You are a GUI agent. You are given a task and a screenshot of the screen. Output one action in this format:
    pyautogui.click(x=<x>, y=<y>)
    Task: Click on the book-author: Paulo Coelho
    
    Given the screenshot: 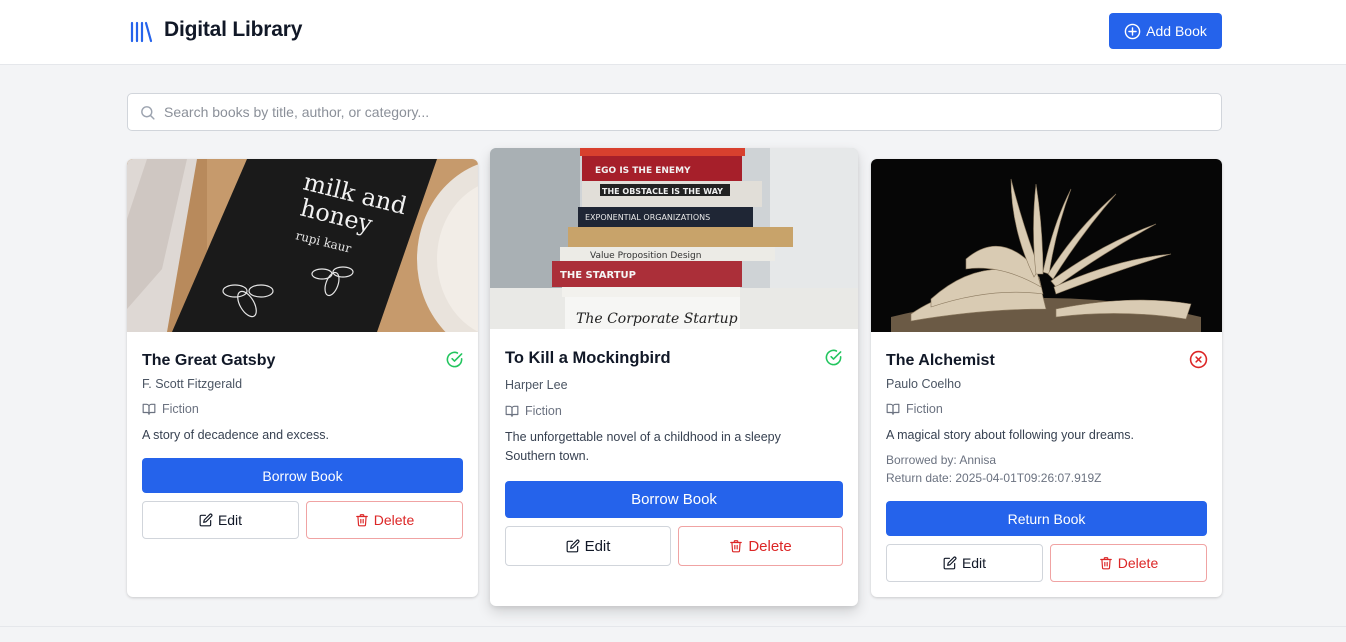 What is the action you would take?
    pyautogui.click(x=924, y=384)
    